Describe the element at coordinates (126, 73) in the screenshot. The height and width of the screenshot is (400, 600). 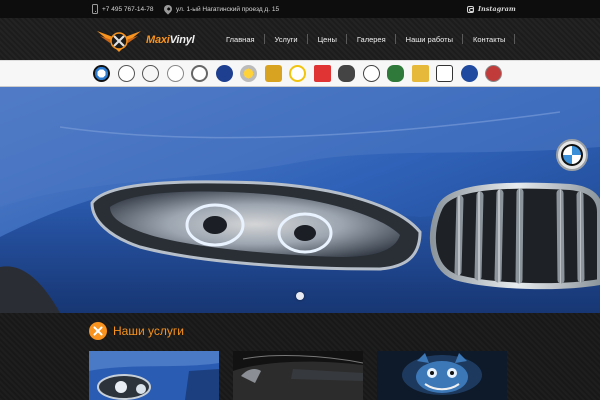
I see `brand-logo-mercedes-benz-icon` at that location.